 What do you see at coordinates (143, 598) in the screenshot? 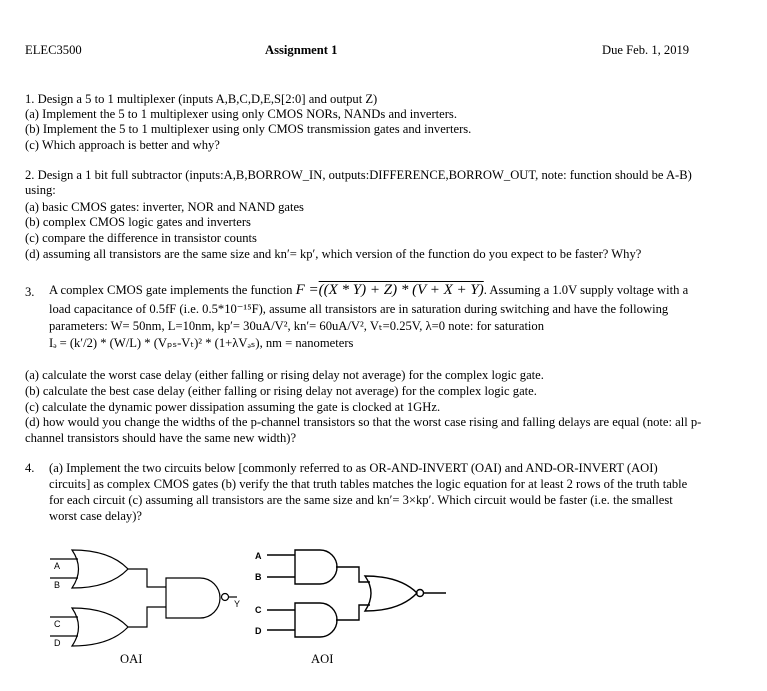
I see `oai-diagram` at bounding box center [143, 598].